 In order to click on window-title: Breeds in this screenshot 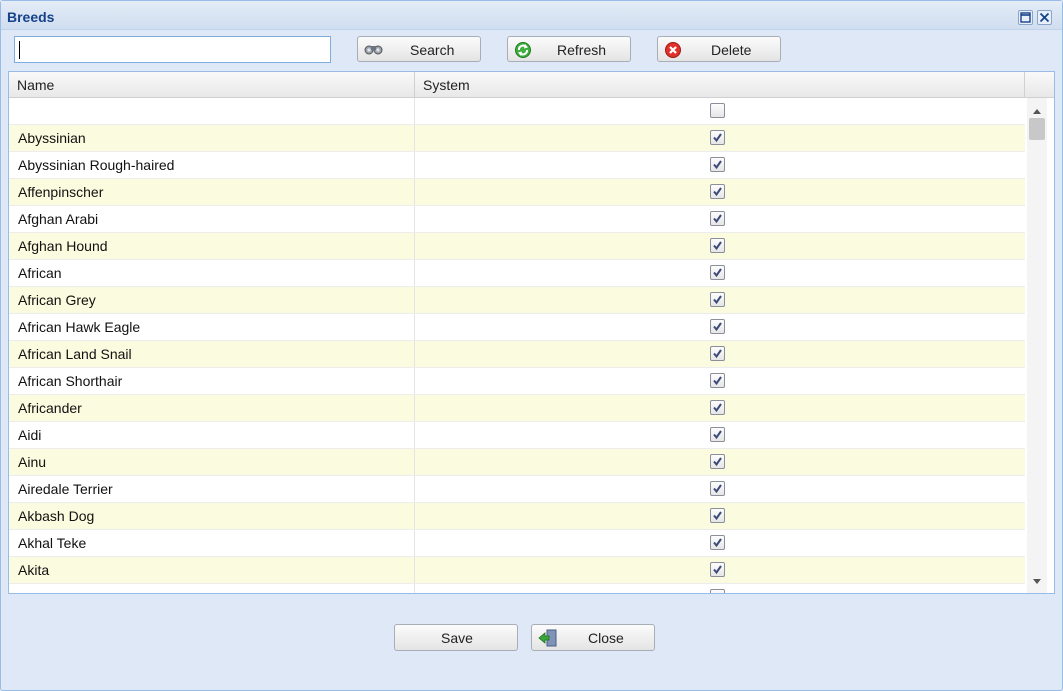, I will do `click(31, 17)`.